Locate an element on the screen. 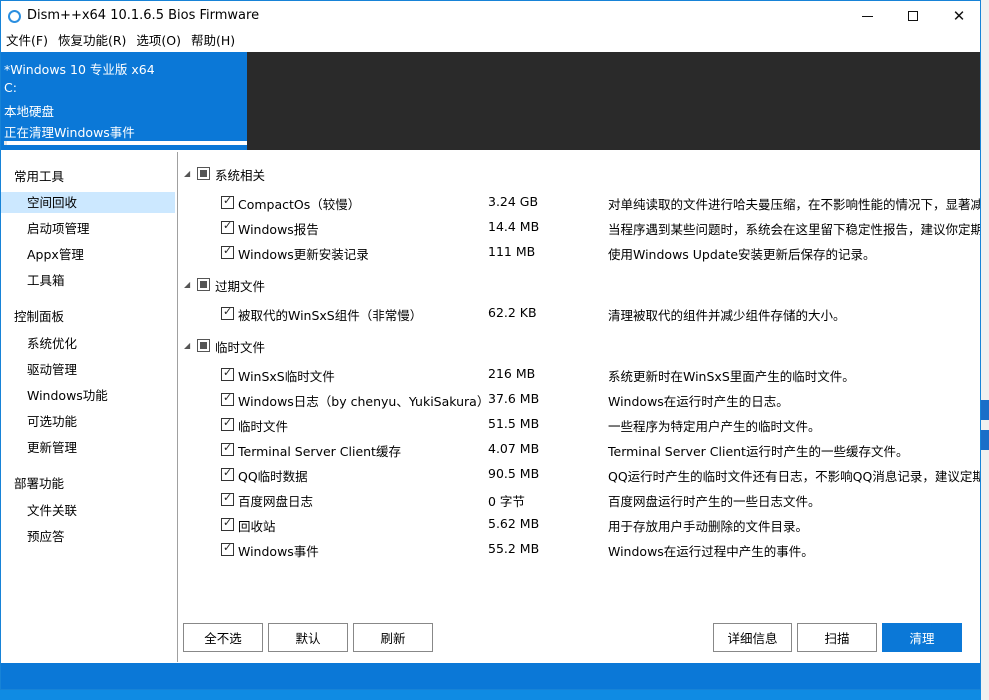 The image size is (989, 700). item-size: 216 MB is located at coordinates (512, 373).